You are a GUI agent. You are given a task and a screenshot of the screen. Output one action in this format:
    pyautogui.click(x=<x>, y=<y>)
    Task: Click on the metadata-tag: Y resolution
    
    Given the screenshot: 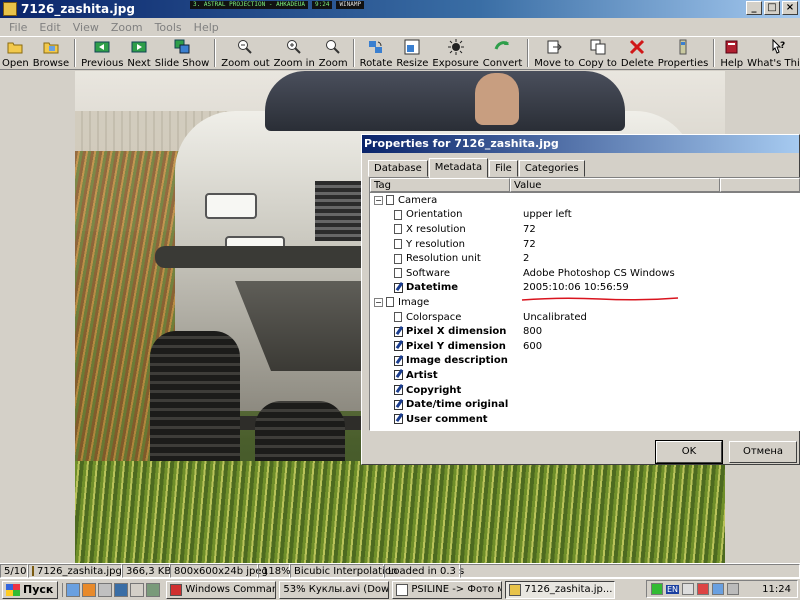 What is the action you would take?
    pyautogui.click(x=435, y=244)
    